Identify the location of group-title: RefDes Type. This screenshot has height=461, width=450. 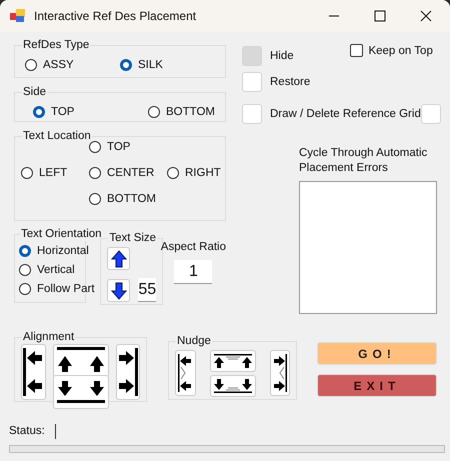
(56, 45).